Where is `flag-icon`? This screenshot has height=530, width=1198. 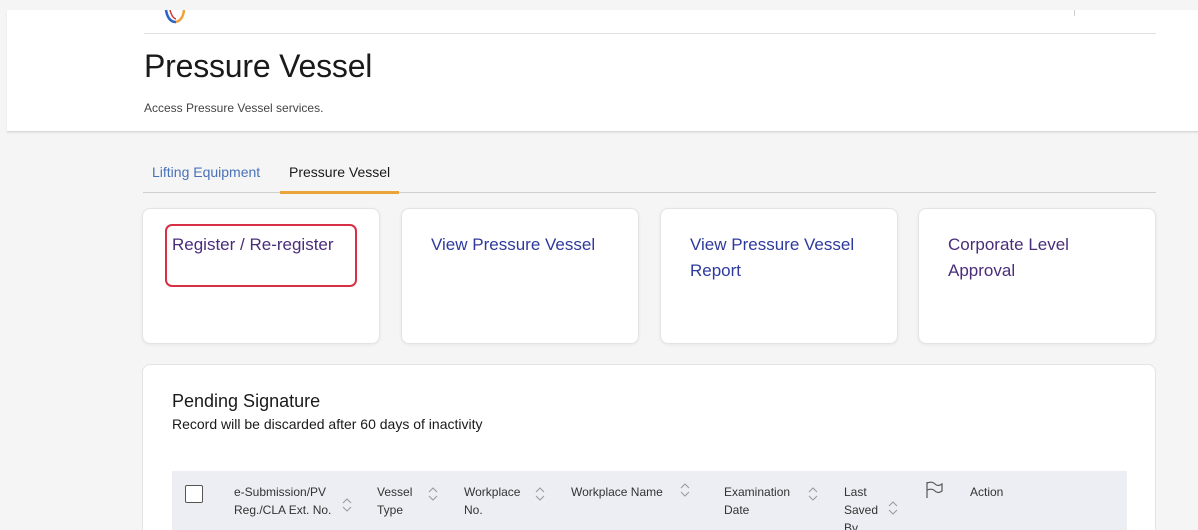
flag-icon is located at coordinates (934, 490).